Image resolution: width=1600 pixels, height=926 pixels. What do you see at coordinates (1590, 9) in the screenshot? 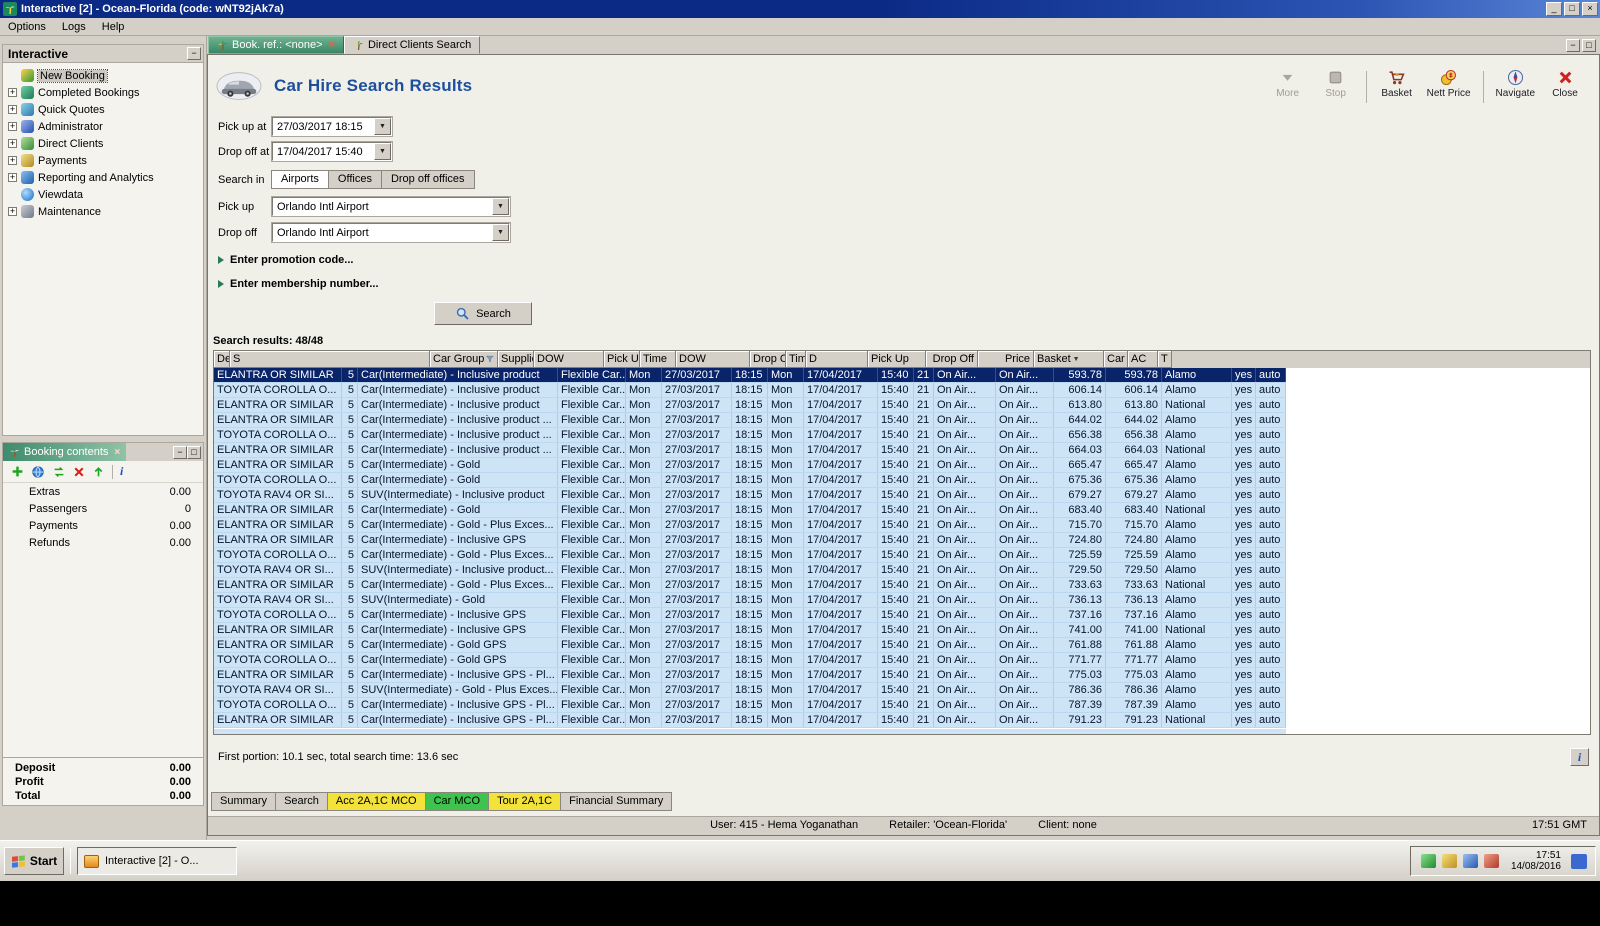
I see `close-button: ×` at bounding box center [1590, 9].